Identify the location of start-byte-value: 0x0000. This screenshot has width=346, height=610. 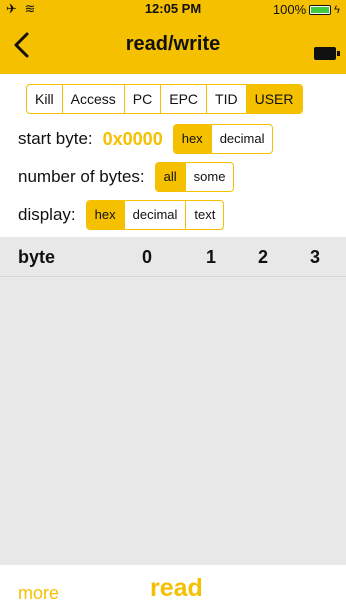
(133, 139).